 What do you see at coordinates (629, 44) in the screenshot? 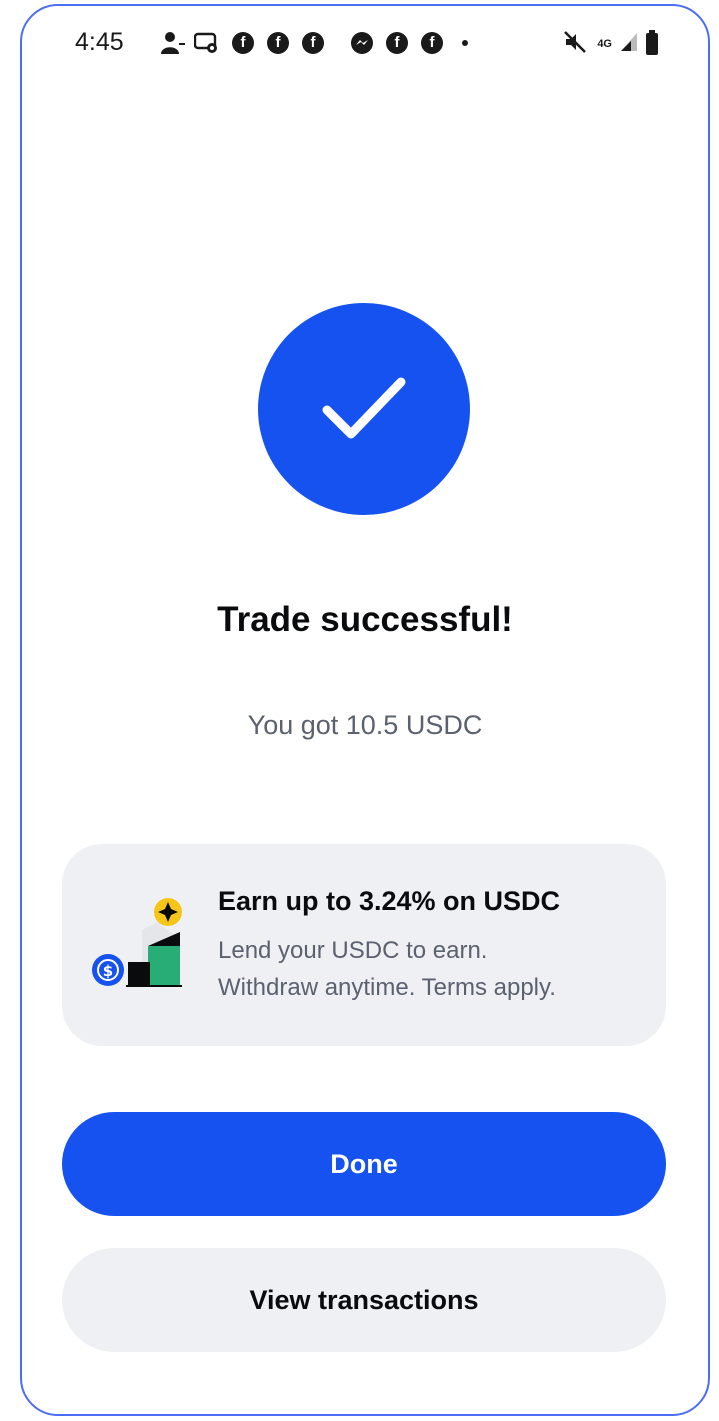
I see `signal-icon` at bounding box center [629, 44].